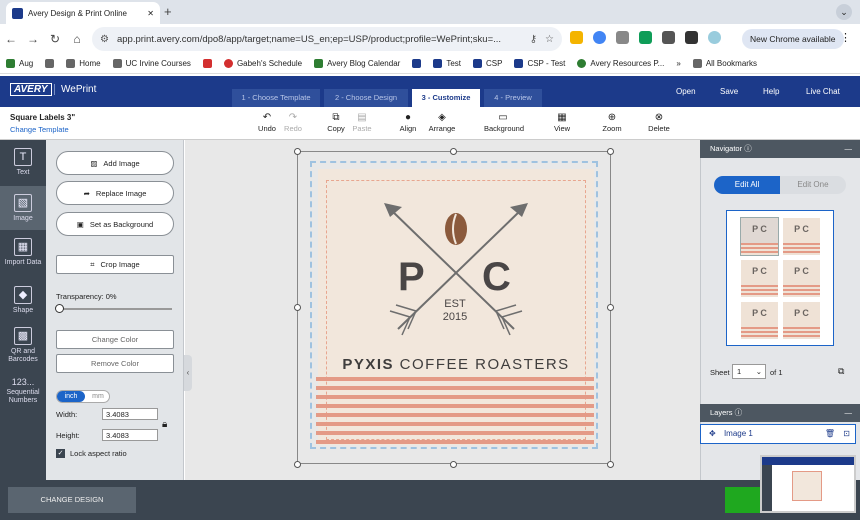 Image resolution: width=860 pixels, height=520 pixels. I want to click on open-link: Open, so click(686, 91).